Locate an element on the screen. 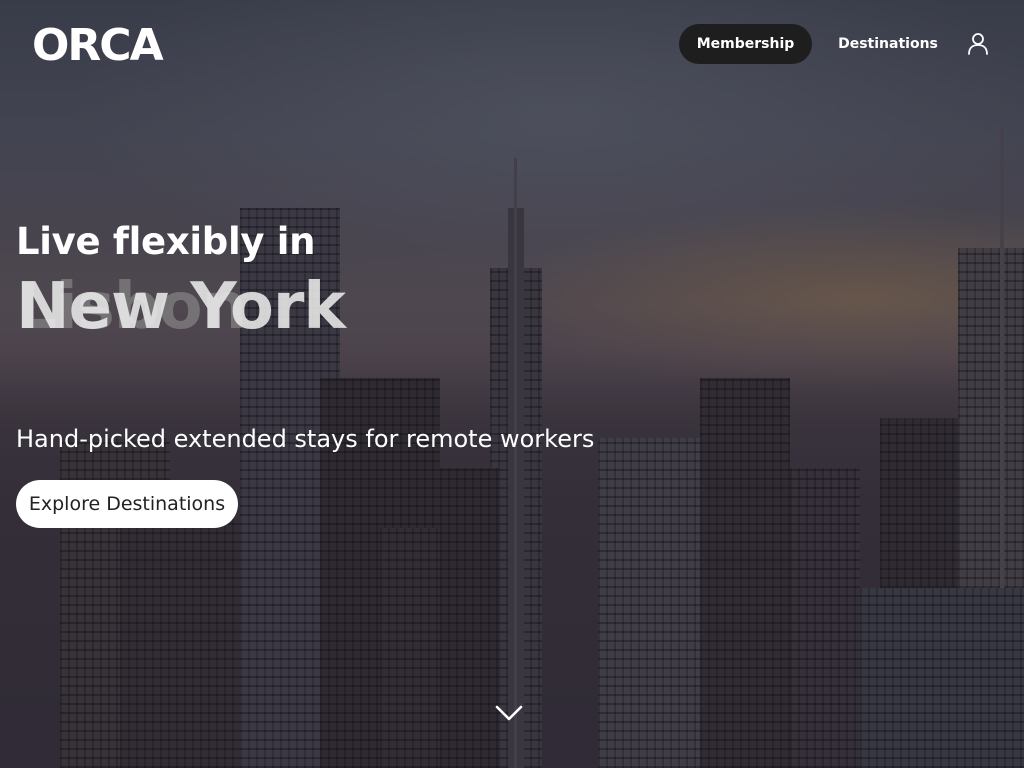 This screenshot has width=1024, height=768. account-button is located at coordinates (978, 44).